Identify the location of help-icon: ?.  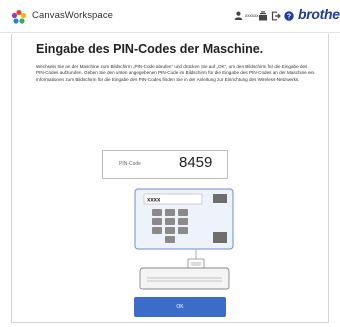
(289, 16).